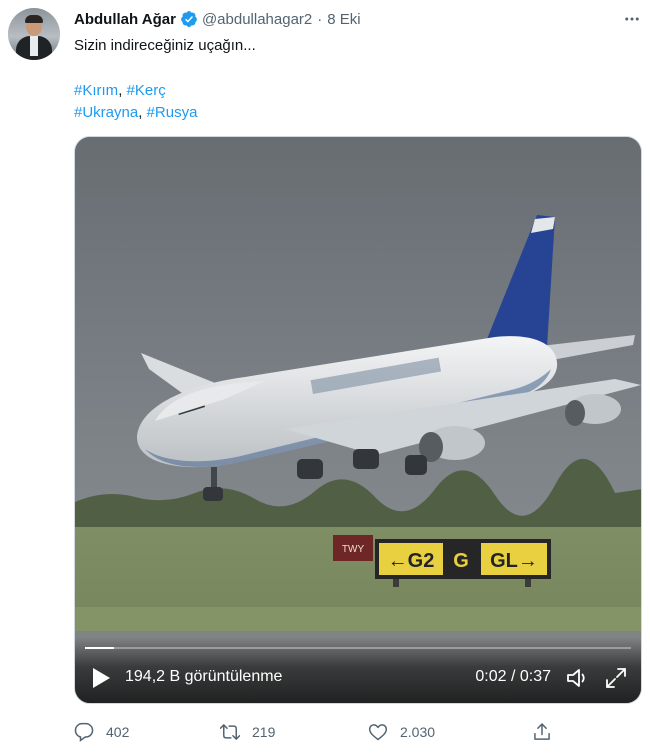 The width and height of the screenshot is (650, 754). What do you see at coordinates (577, 678) in the screenshot?
I see `volume-icon` at bounding box center [577, 678].